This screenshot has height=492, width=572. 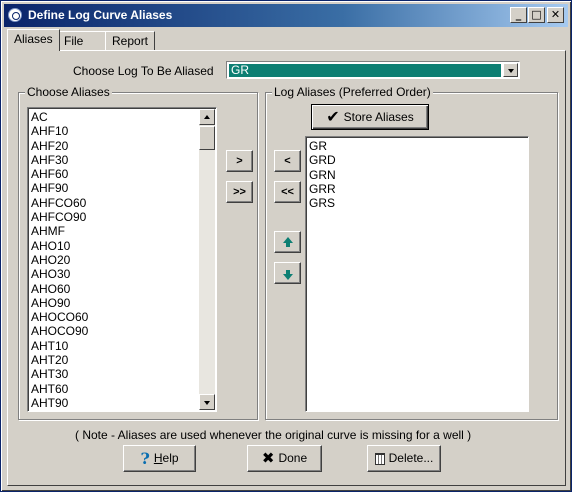 What do you see at coordinates (68, 92) in the screenshot?
I see `choose-aliases-title: Choose Aliases` at bounding box center [68, 92].